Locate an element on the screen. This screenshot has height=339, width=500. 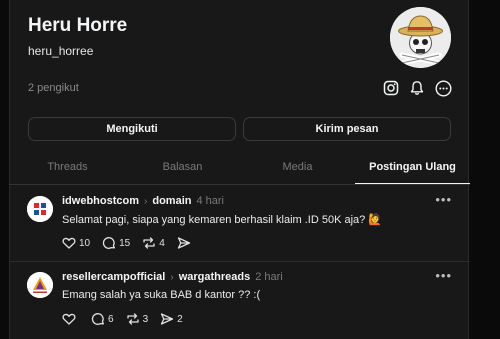
repost-count: 3 is located at coordinates (145, 319).